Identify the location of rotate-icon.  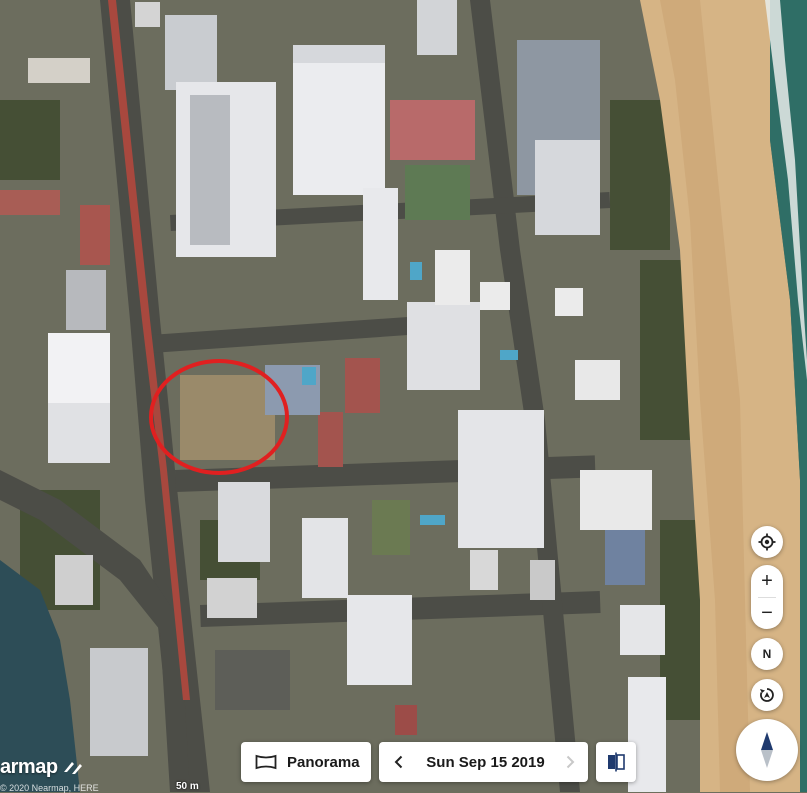
(767, 695).